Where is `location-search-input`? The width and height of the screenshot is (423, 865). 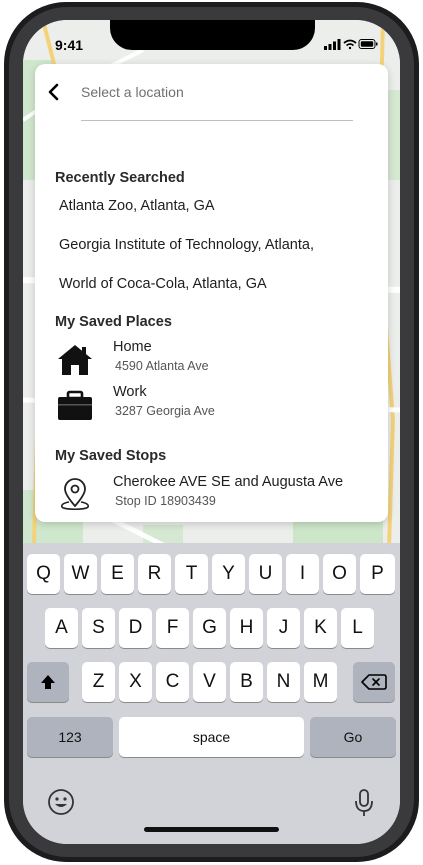 location-search-input is located at coordinates (217, 92).